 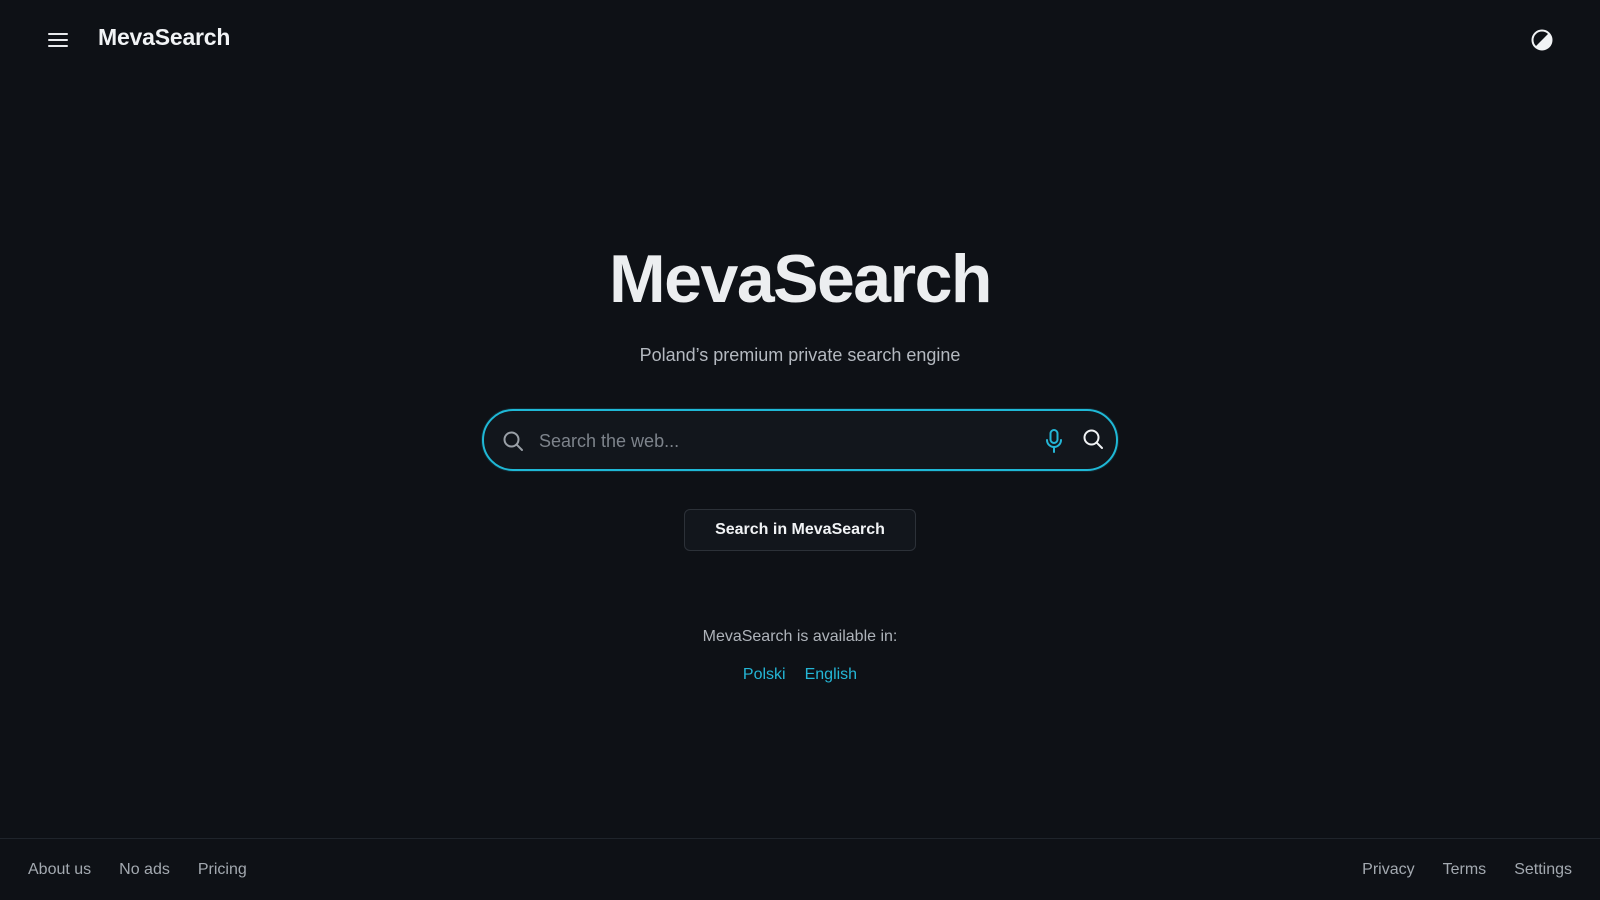 What do you see at coordinates (58, 40) in the screenshot?
I see `hamburger-menu-icon` at bounding box center [58, 40].